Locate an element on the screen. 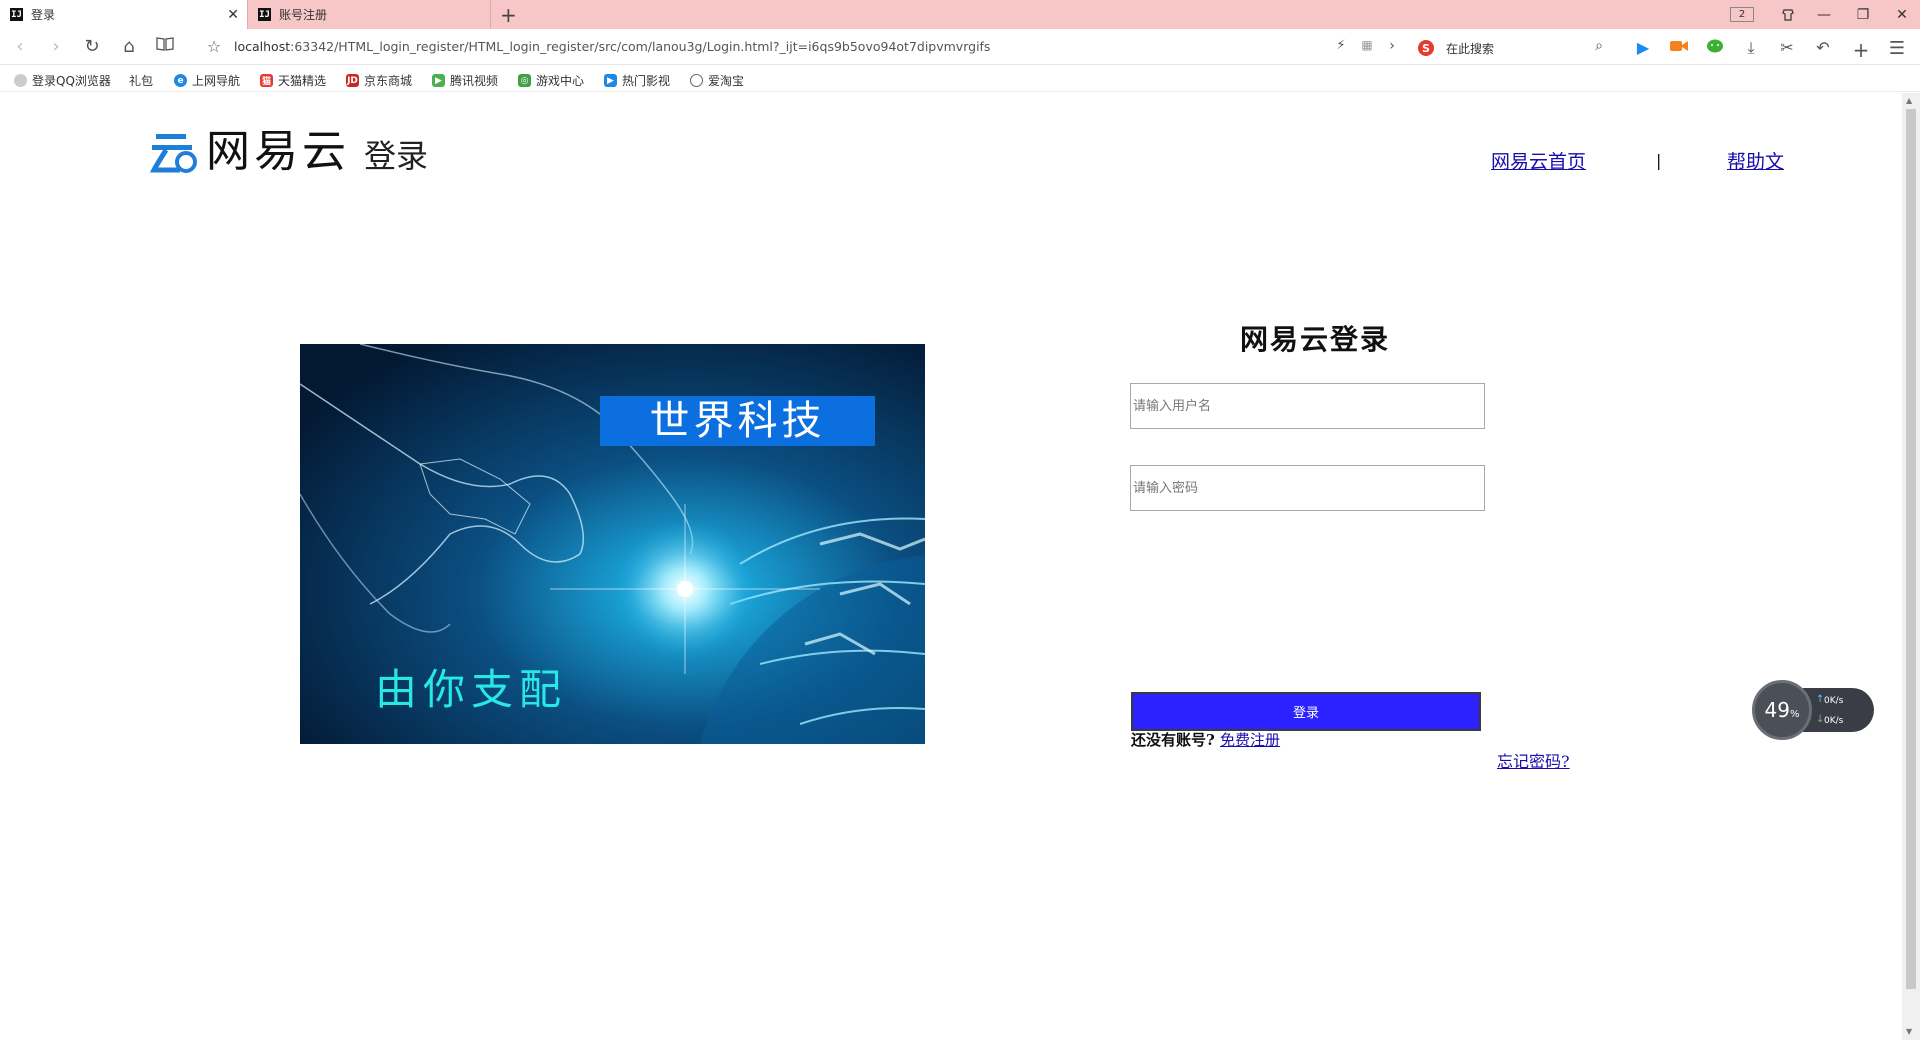 The image size is (1920, 1040). bookmark-item: ▶ 腾讯视频 is located at coordinates (465, 80).